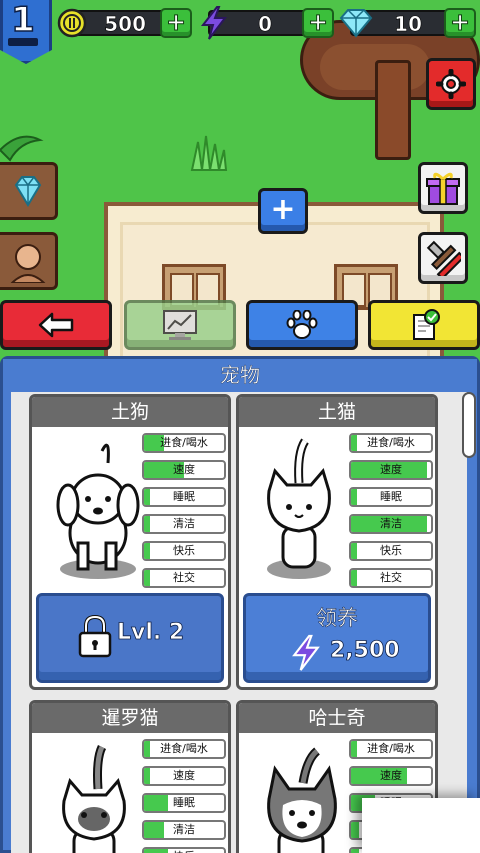  Describe the element at coordinates (421, 825) in the screenshot. I see `corner-overlay` at that location.